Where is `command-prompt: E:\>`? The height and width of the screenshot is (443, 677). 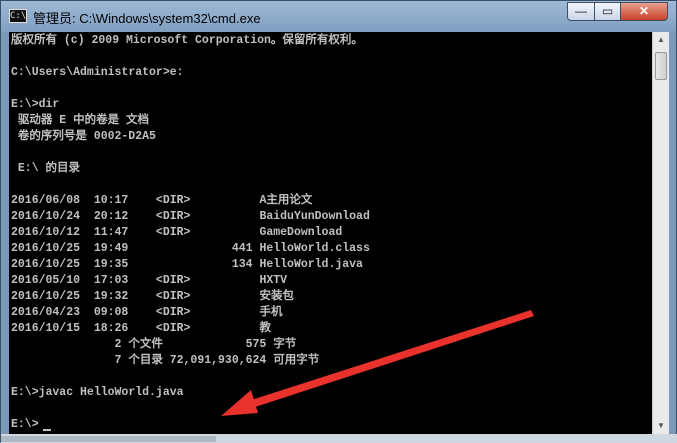 command-prompt: E:\> is located at coordinates (25, 425).